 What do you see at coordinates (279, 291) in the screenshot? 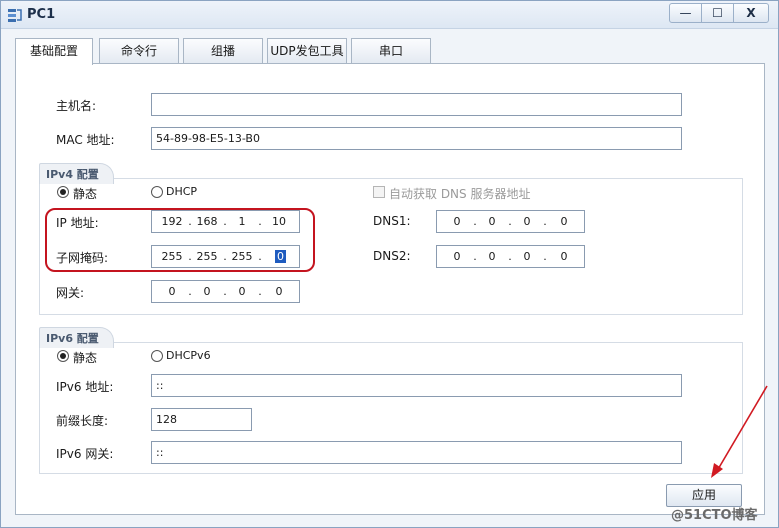
I see `gw-octet-4: 0` at bounding box center [279, 291].